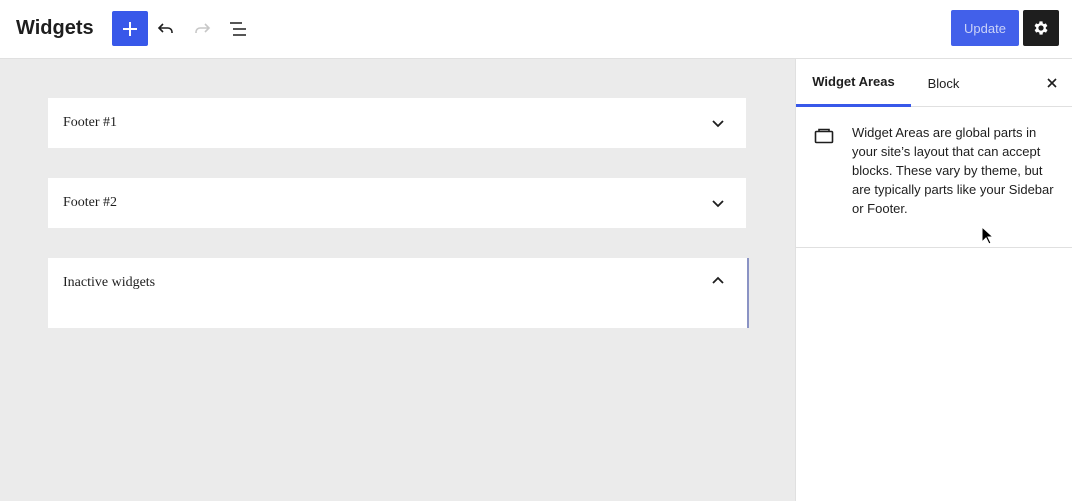 The image size is (1072, 501). What do you see at coordinates (397, 203) in the screenshot?
I see `widget-area-footer-2: Footer #2` at bounding box center [397, 203].